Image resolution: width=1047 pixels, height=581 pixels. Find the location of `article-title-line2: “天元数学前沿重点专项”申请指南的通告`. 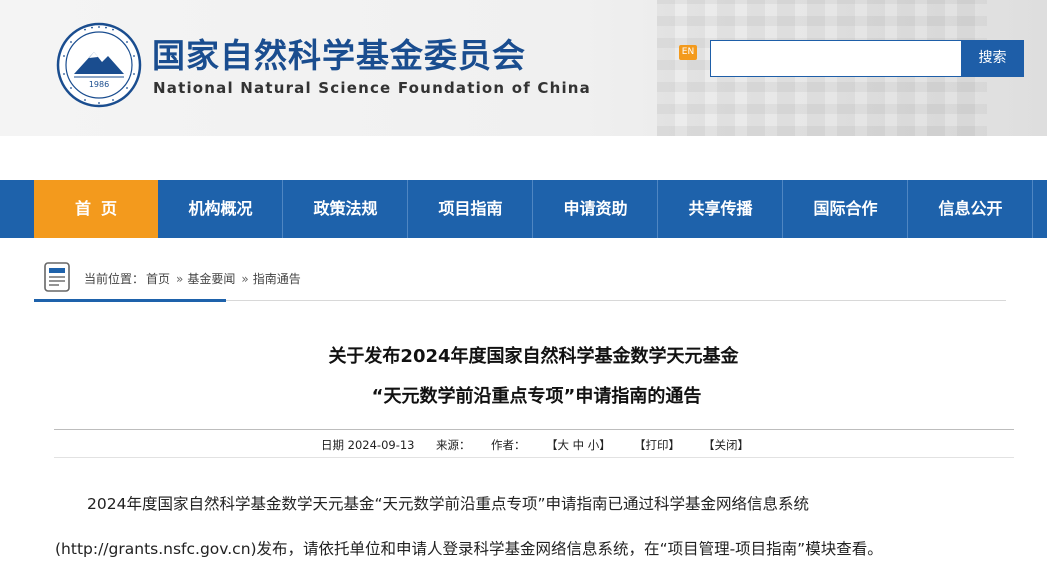

article-title-line2: “天元数学前沿重点专项”申请指南的通告 is located at coordinates (536, 396).